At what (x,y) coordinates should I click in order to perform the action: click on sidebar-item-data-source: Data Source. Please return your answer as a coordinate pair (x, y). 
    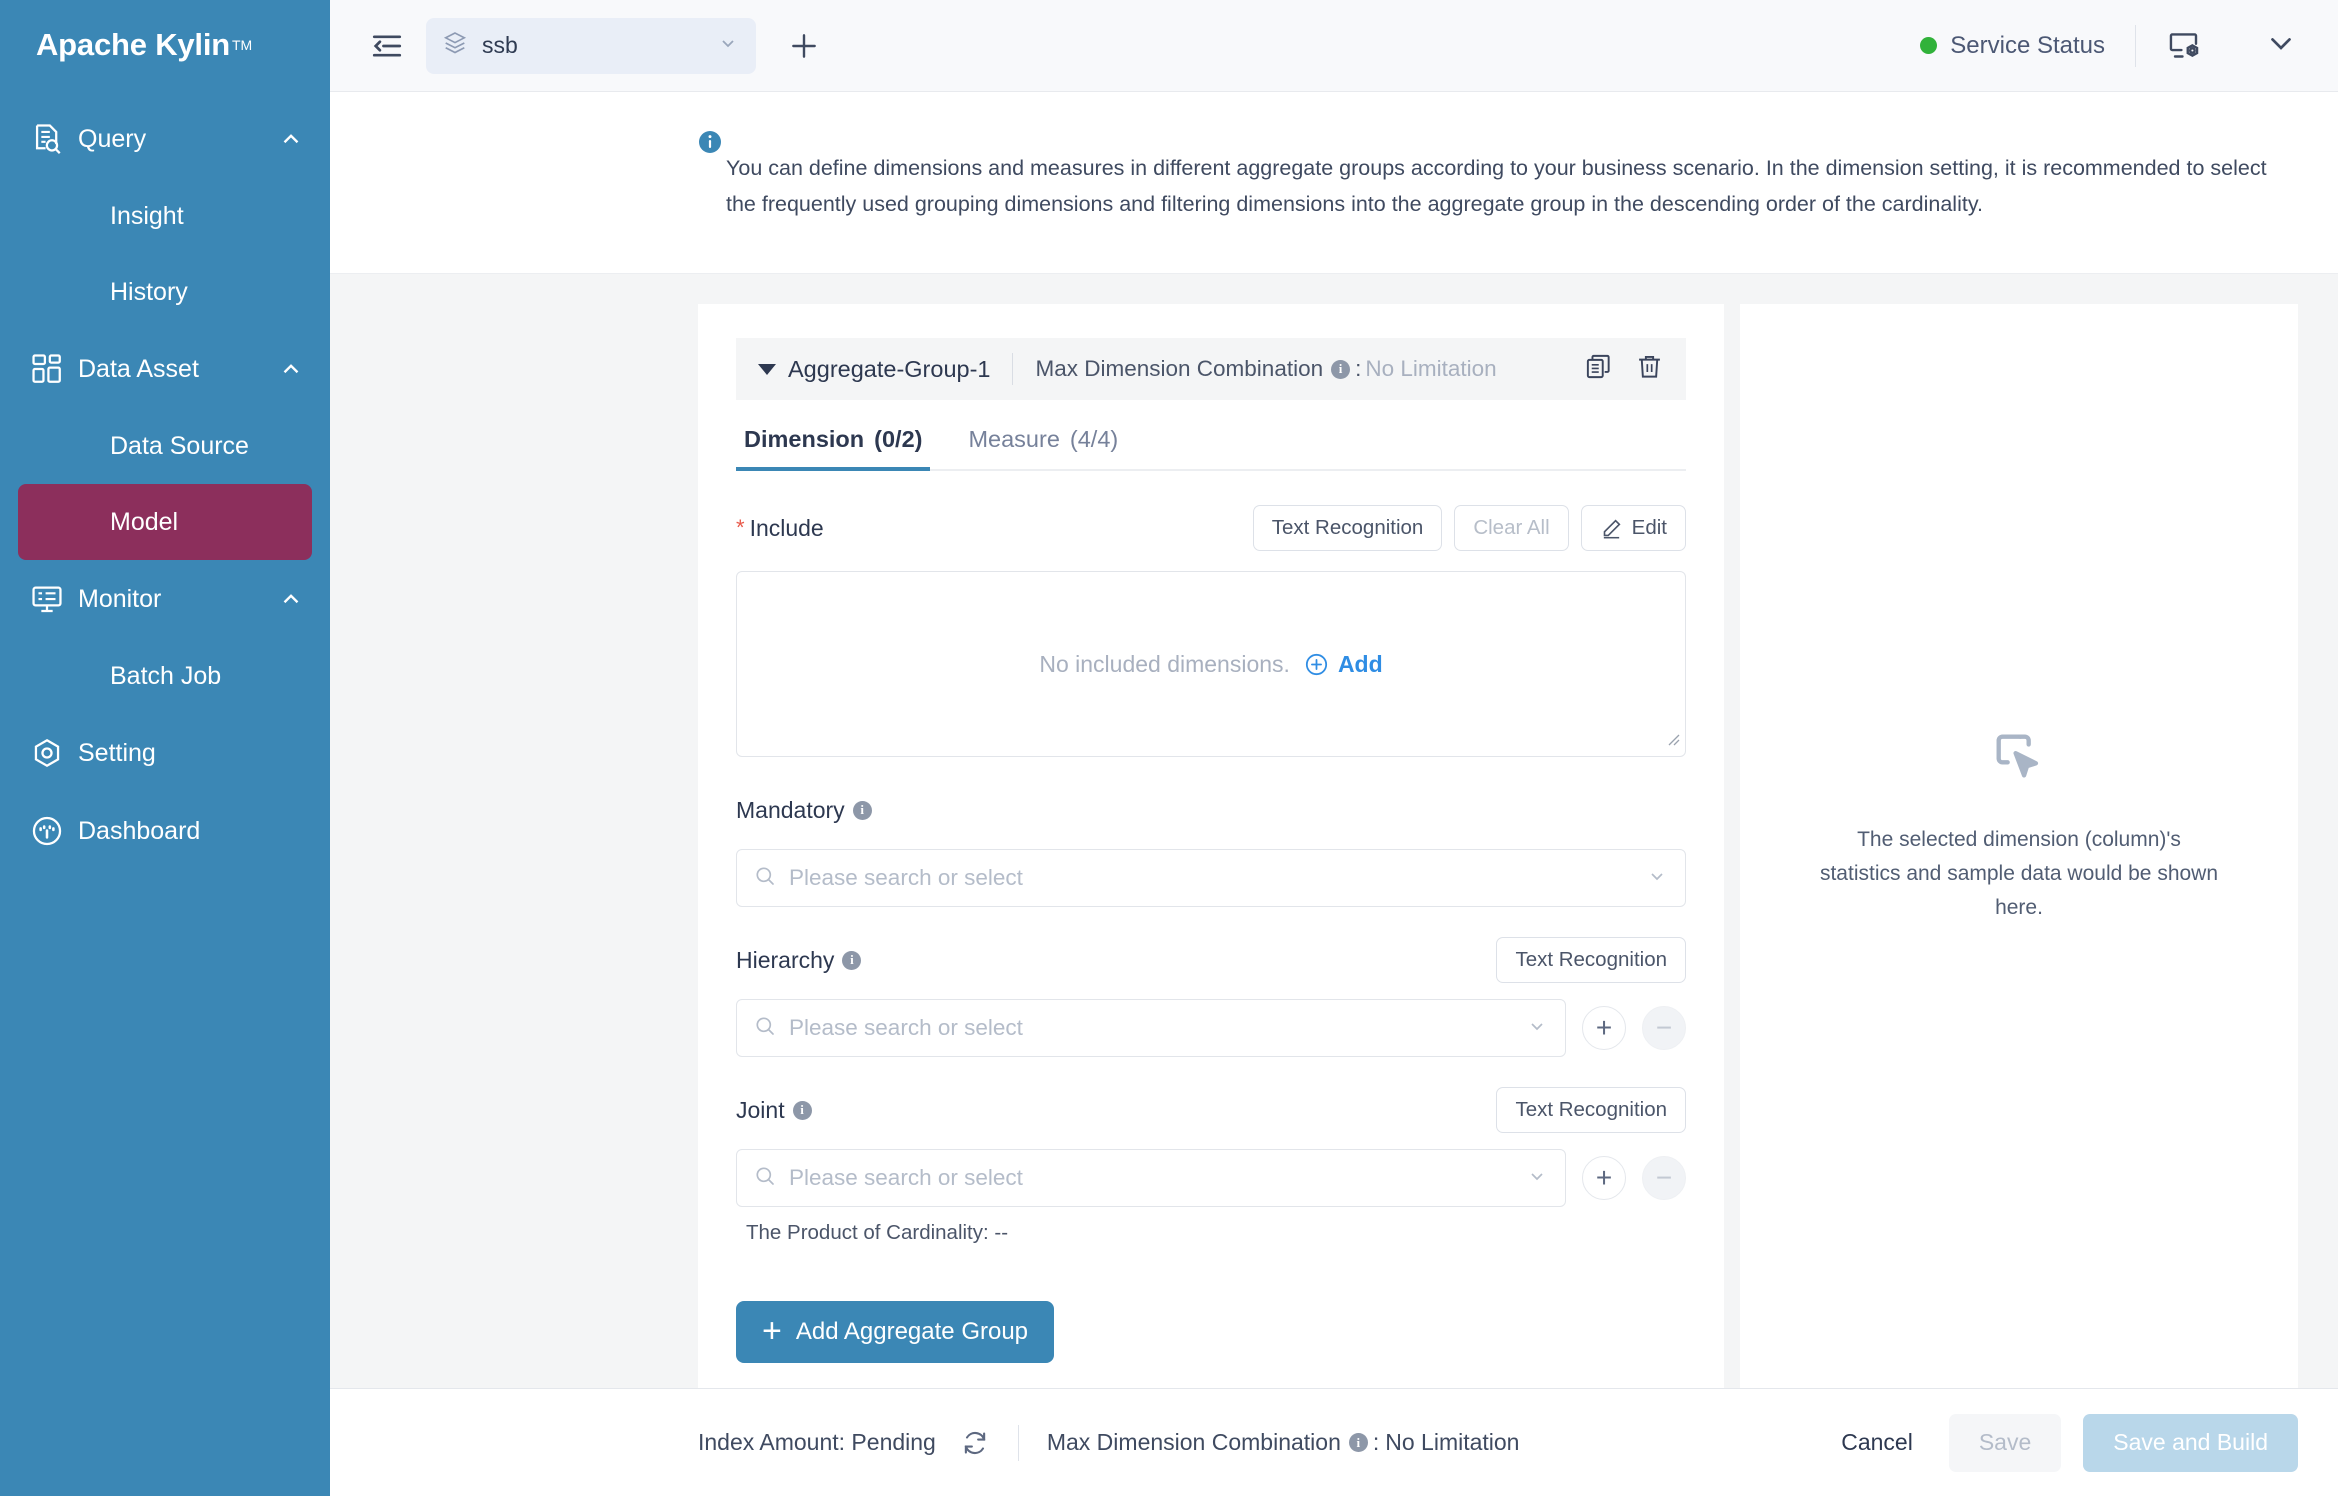
    Looking at the image, I should click on (165, 446).